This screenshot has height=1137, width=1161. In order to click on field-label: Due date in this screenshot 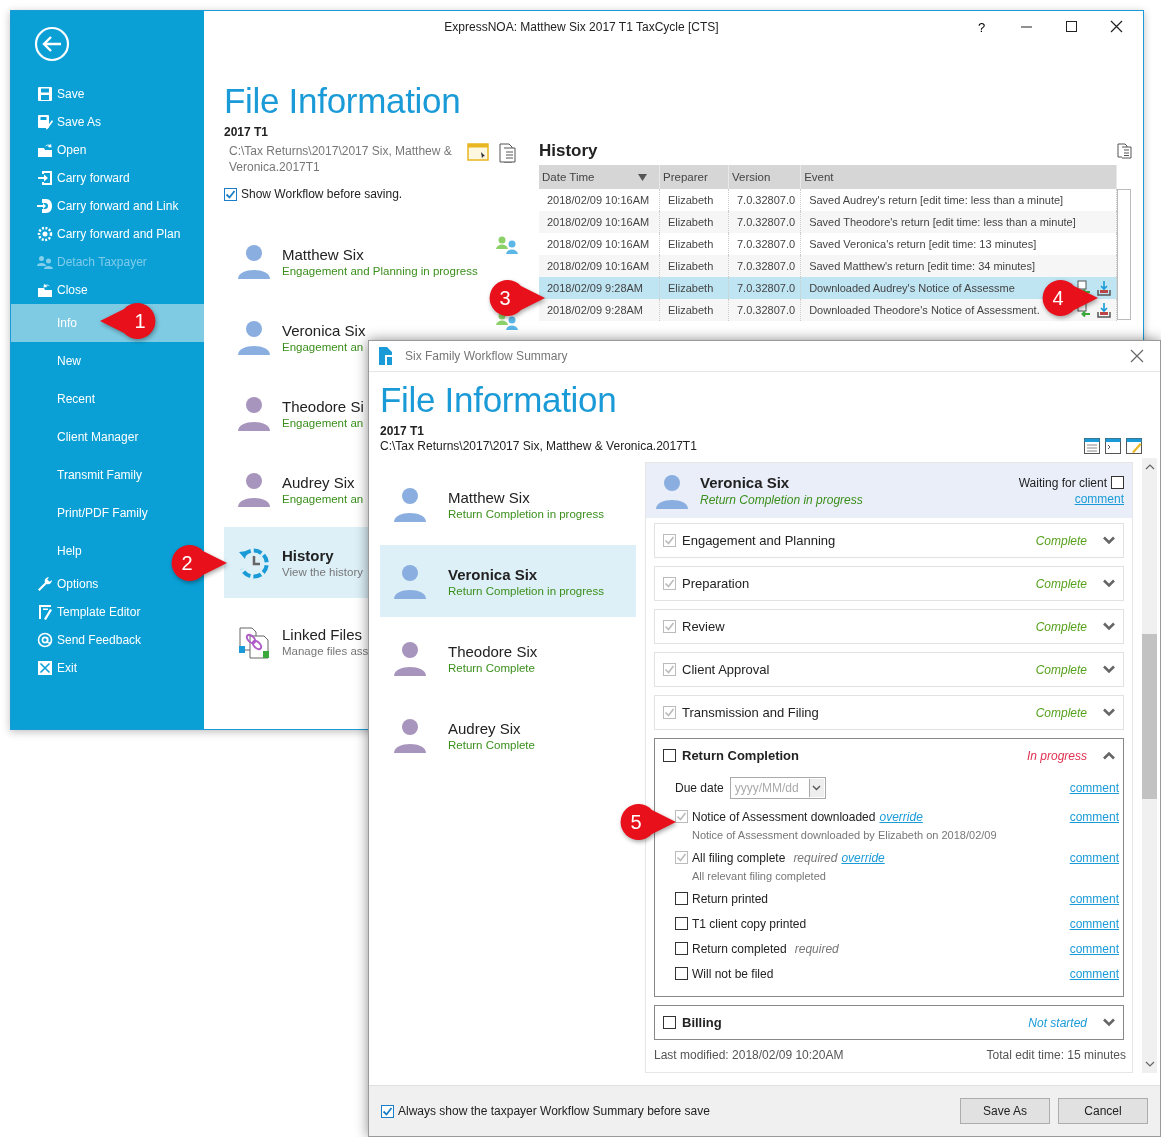, I will do `click(699, 788)`.